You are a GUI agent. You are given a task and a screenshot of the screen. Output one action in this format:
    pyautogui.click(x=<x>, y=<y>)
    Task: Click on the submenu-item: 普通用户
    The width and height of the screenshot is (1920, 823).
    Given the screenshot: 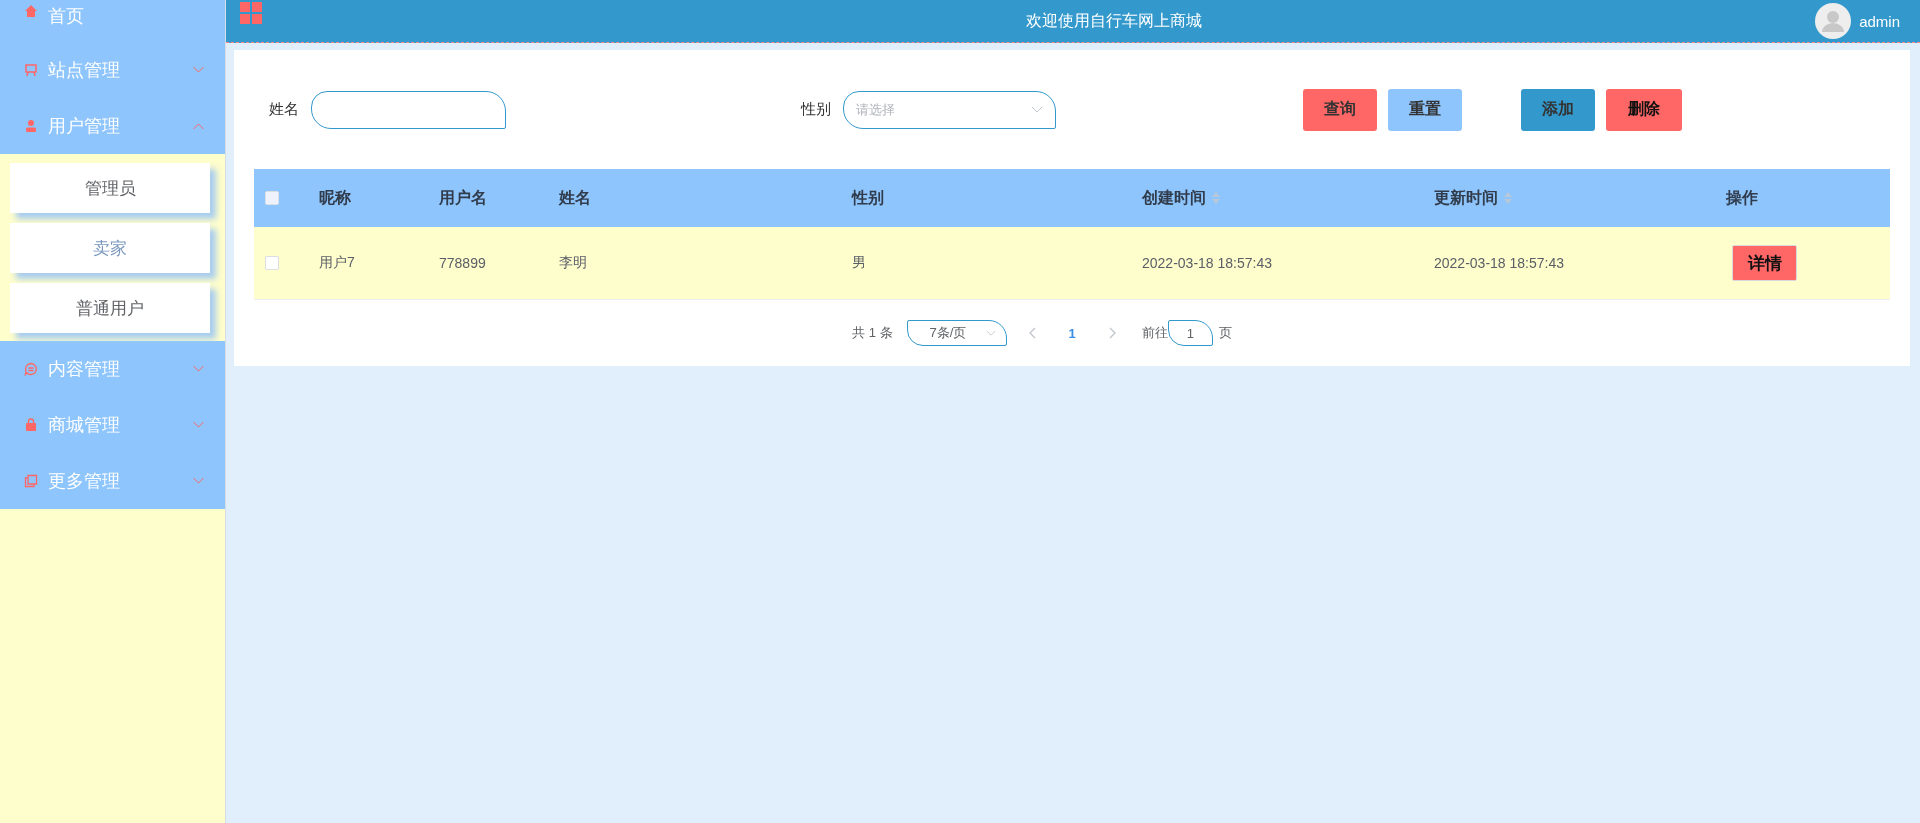 What is the action you would take?
    pyautogui.click(x=110, y=308)
    